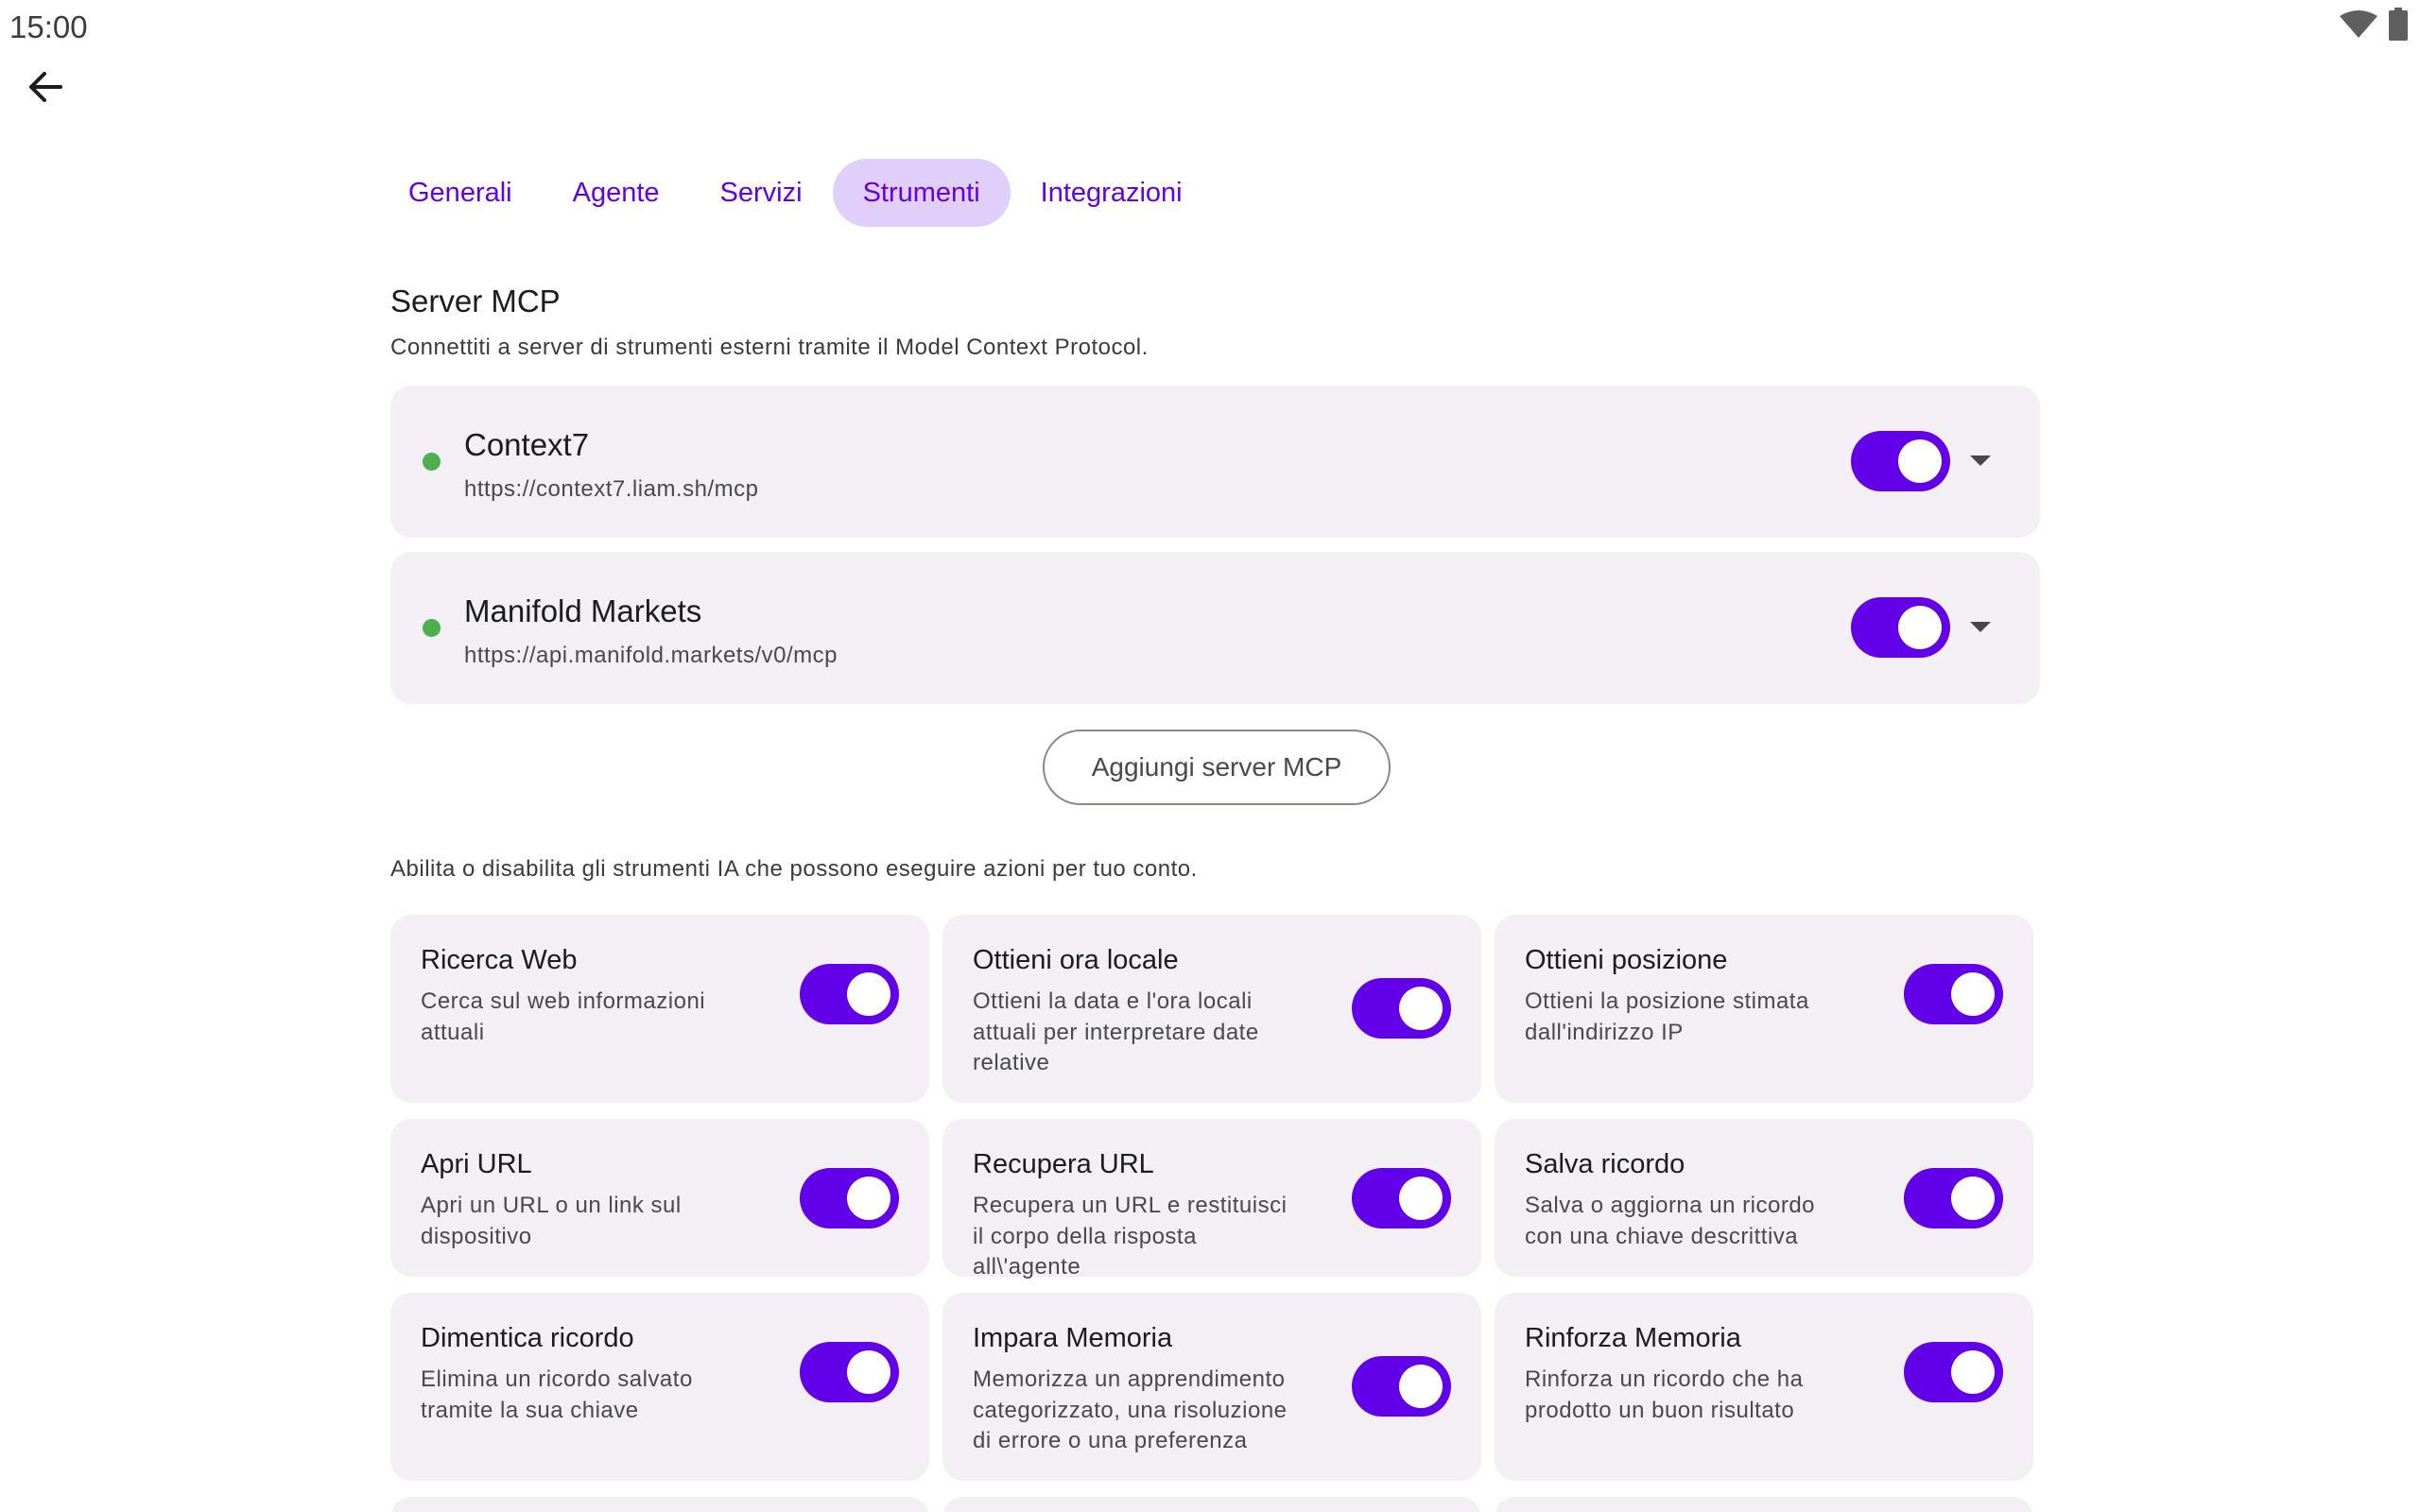 The image size is (2420, 1512). What do you see at coordinates (1215, 462) in the screenshot?
I see `mcp-server-card: Context7 https://context7.liam.sh/mcp` at bounding box center [1215, 462].